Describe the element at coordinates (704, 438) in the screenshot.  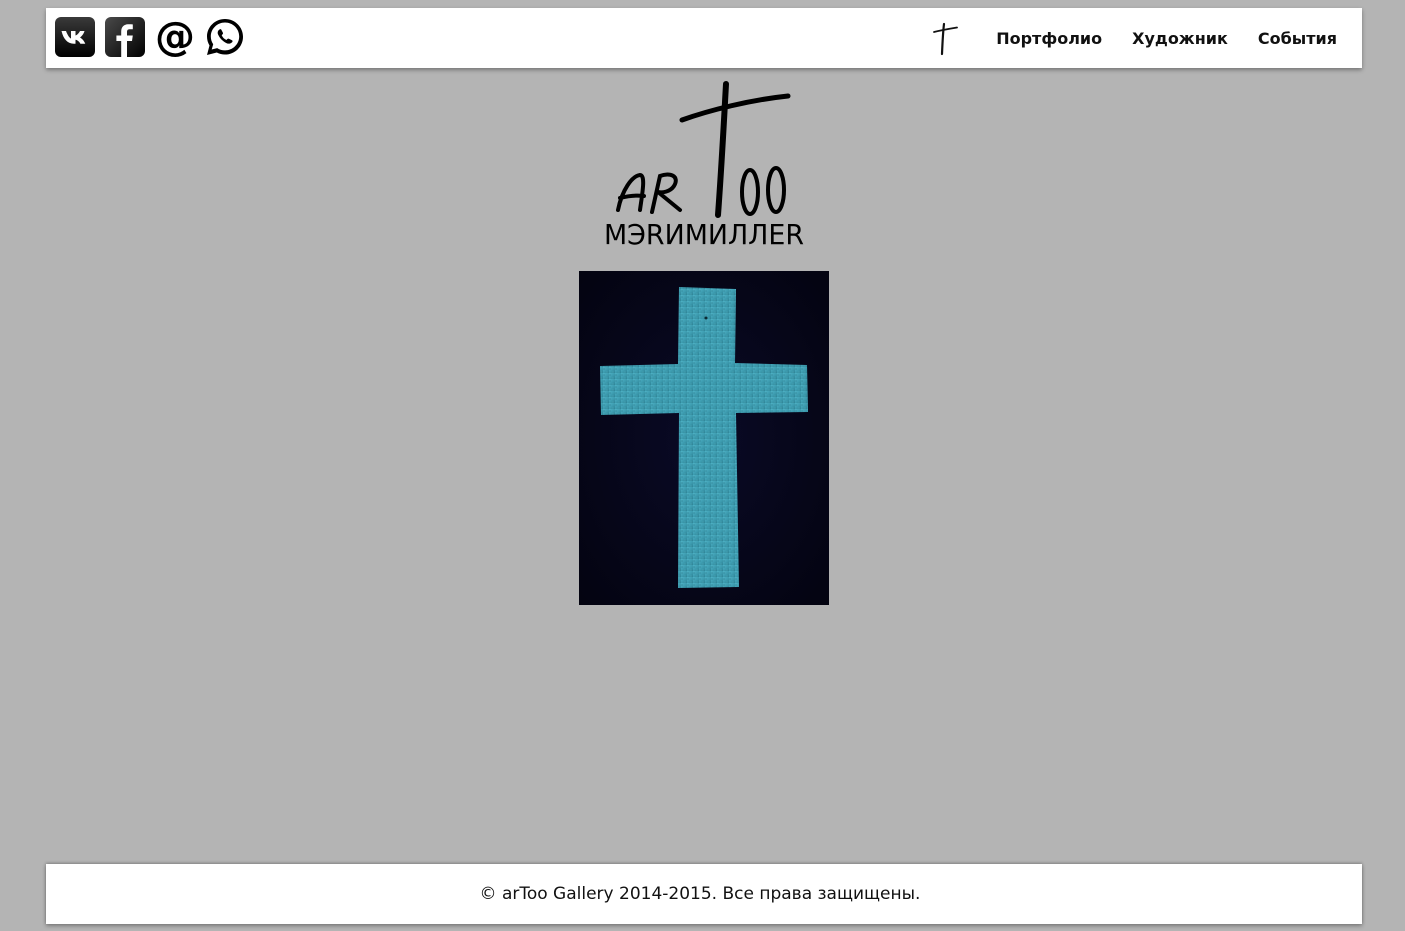
I see `artwork-cross-painting` at that location.